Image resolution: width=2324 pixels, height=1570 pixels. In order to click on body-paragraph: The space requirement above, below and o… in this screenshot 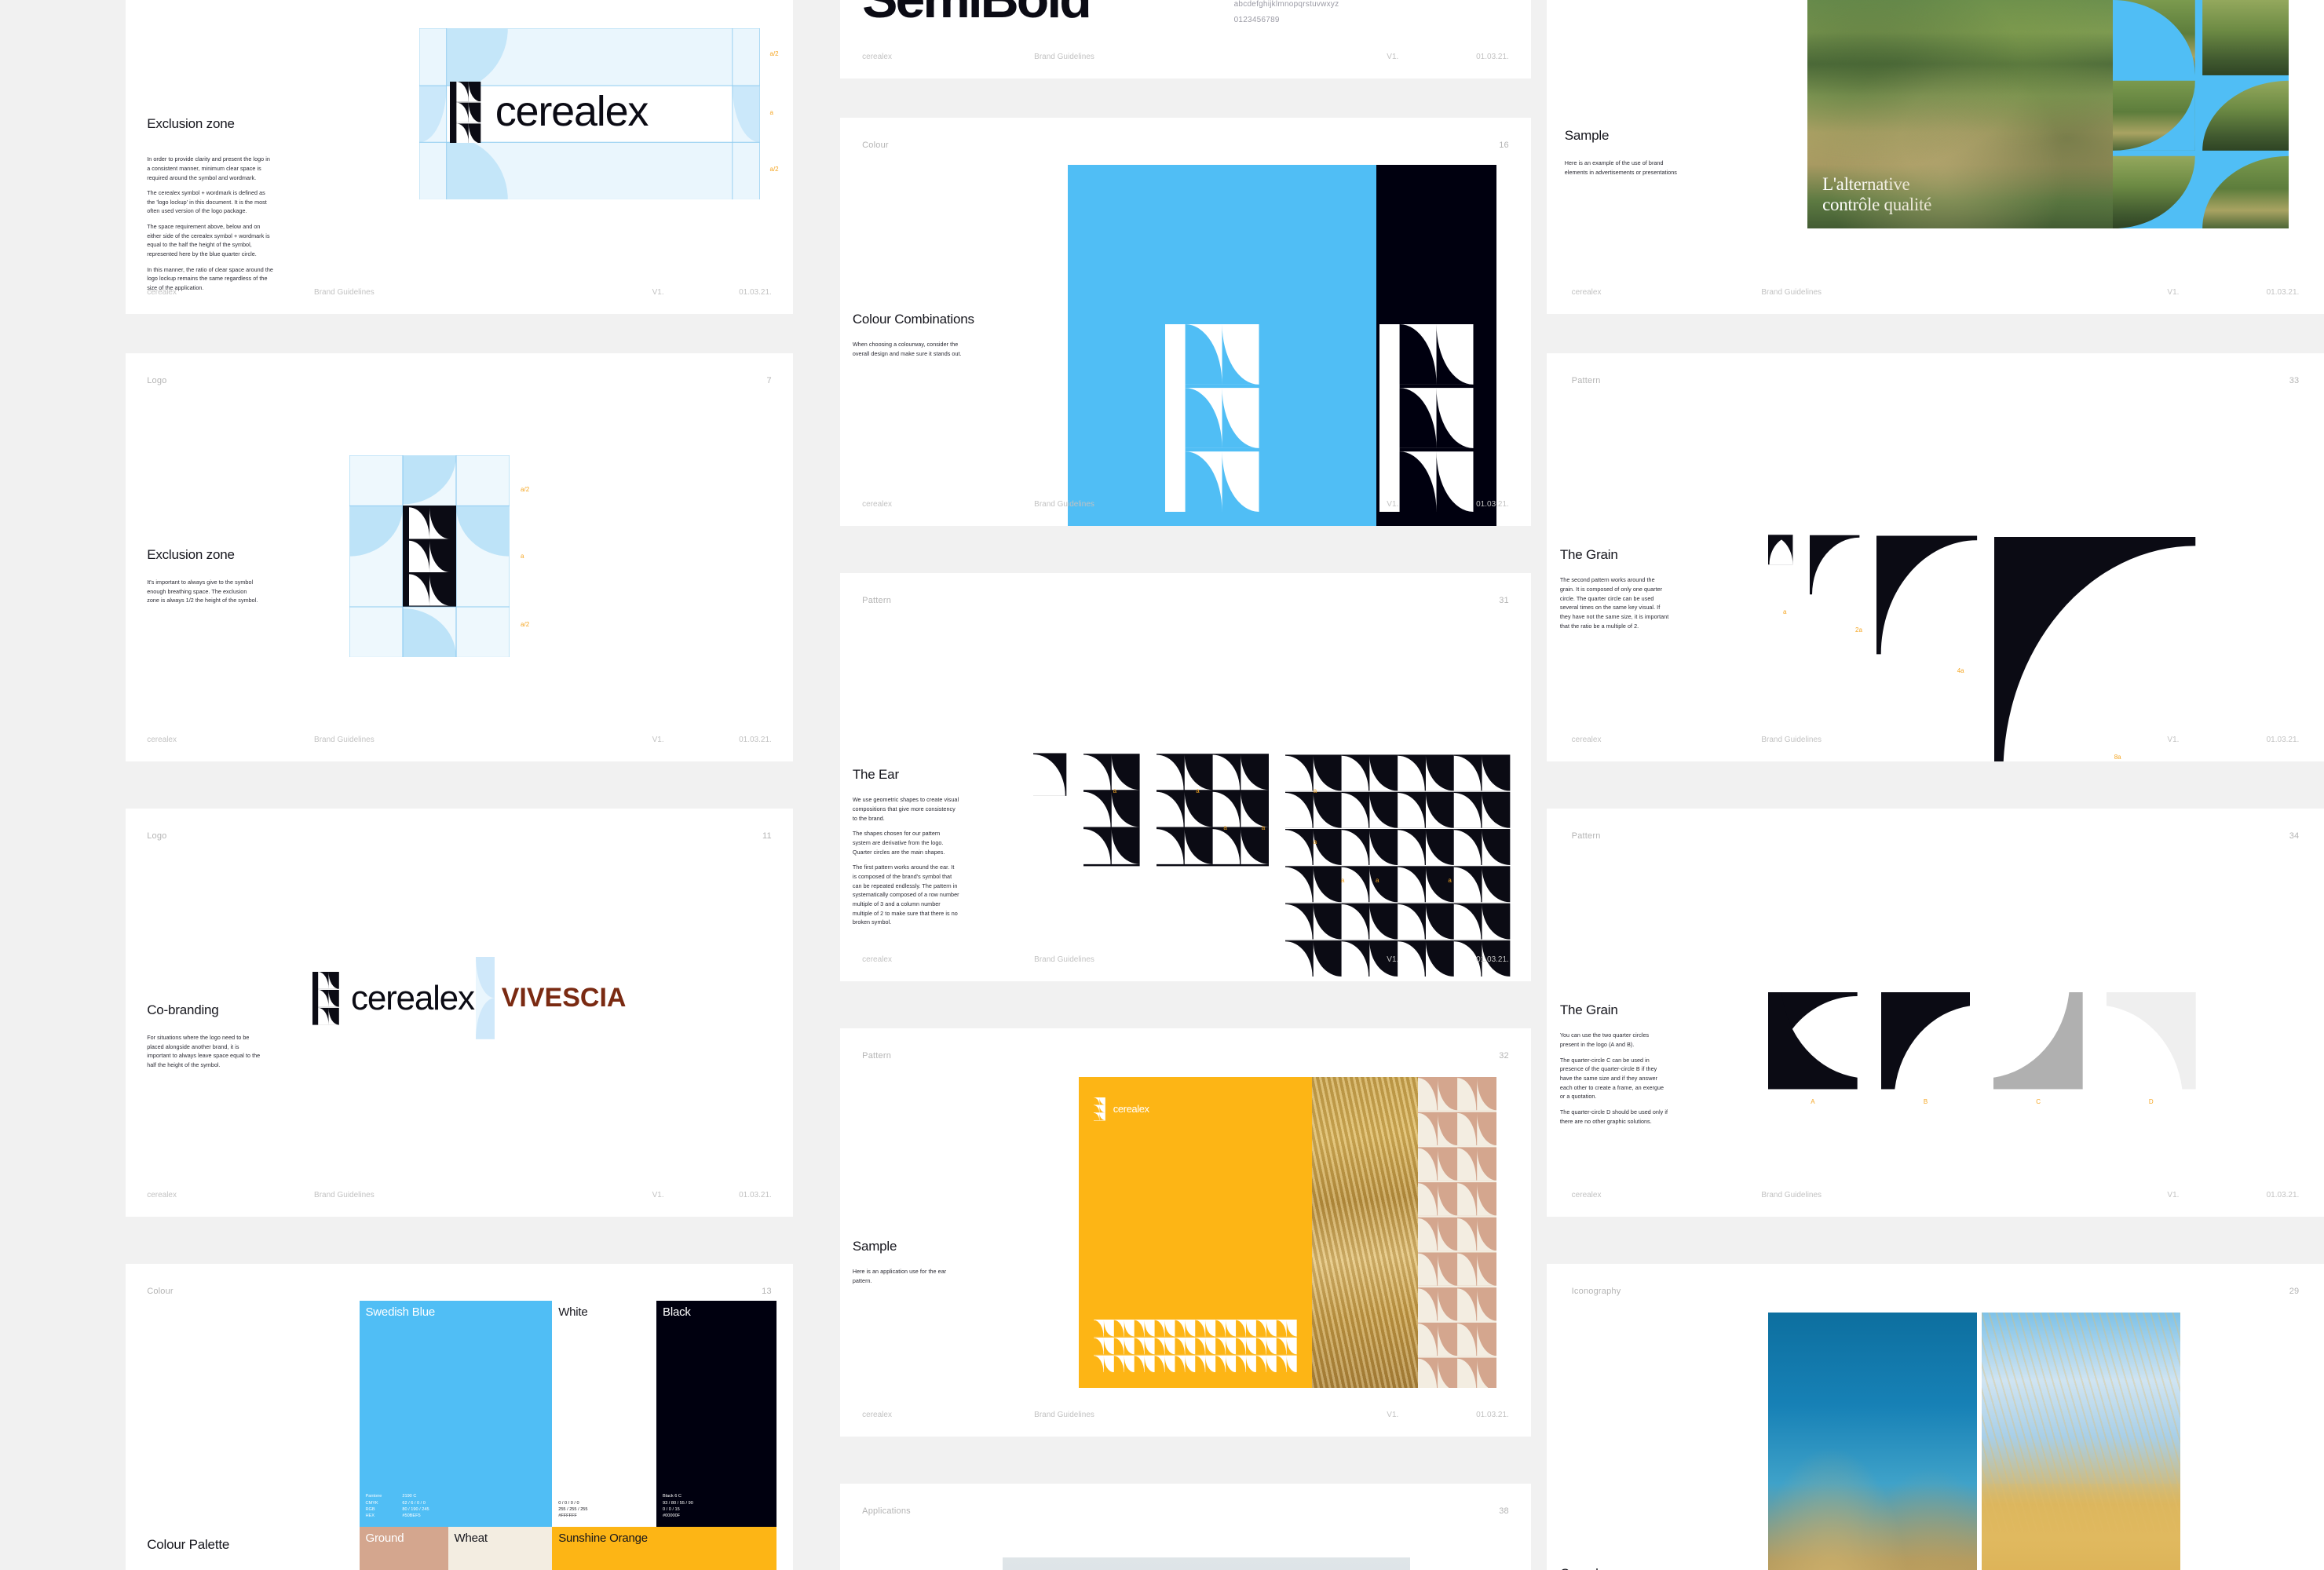, I will do `click(208, 240)`.